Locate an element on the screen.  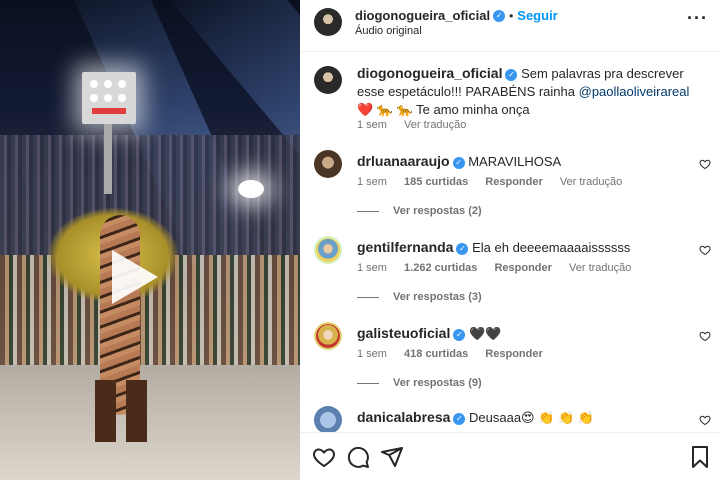
comment-likes: 185 curtidas is located at coordinates (436, 182).